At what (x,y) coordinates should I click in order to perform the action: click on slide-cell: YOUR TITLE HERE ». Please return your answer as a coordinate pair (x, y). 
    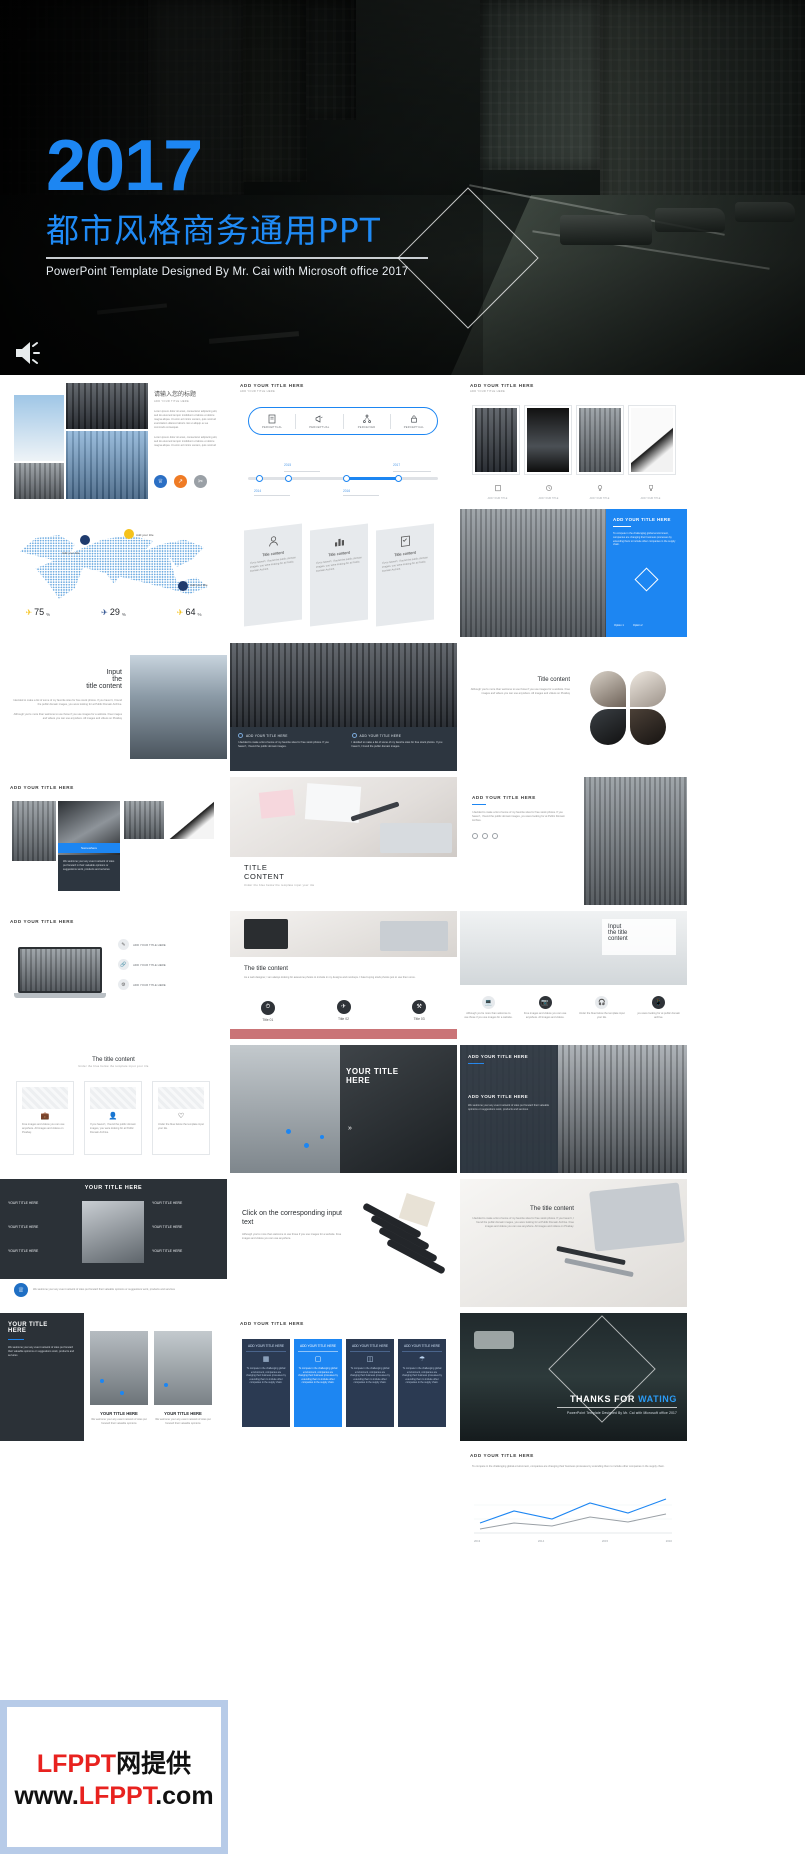
    Looking at the image, I should click on (343, 1109).